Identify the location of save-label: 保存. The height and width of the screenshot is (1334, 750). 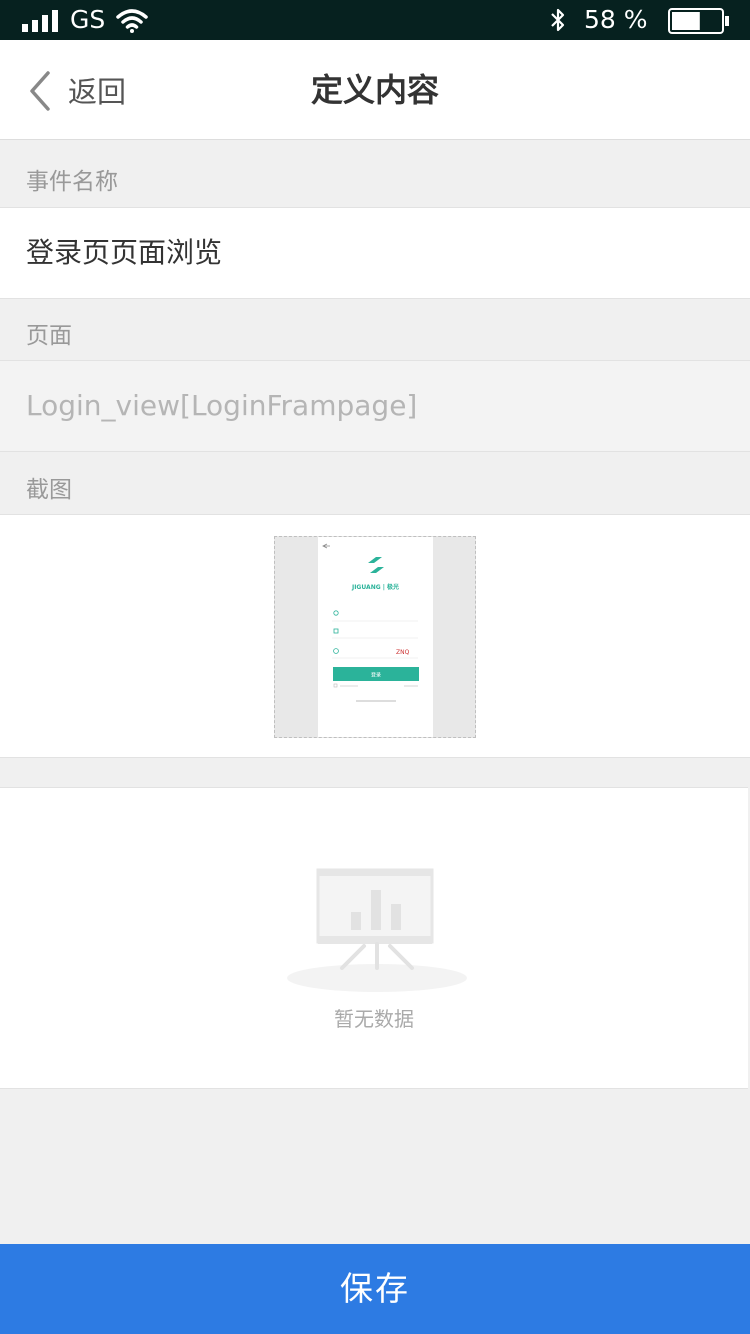
(375, 1288).